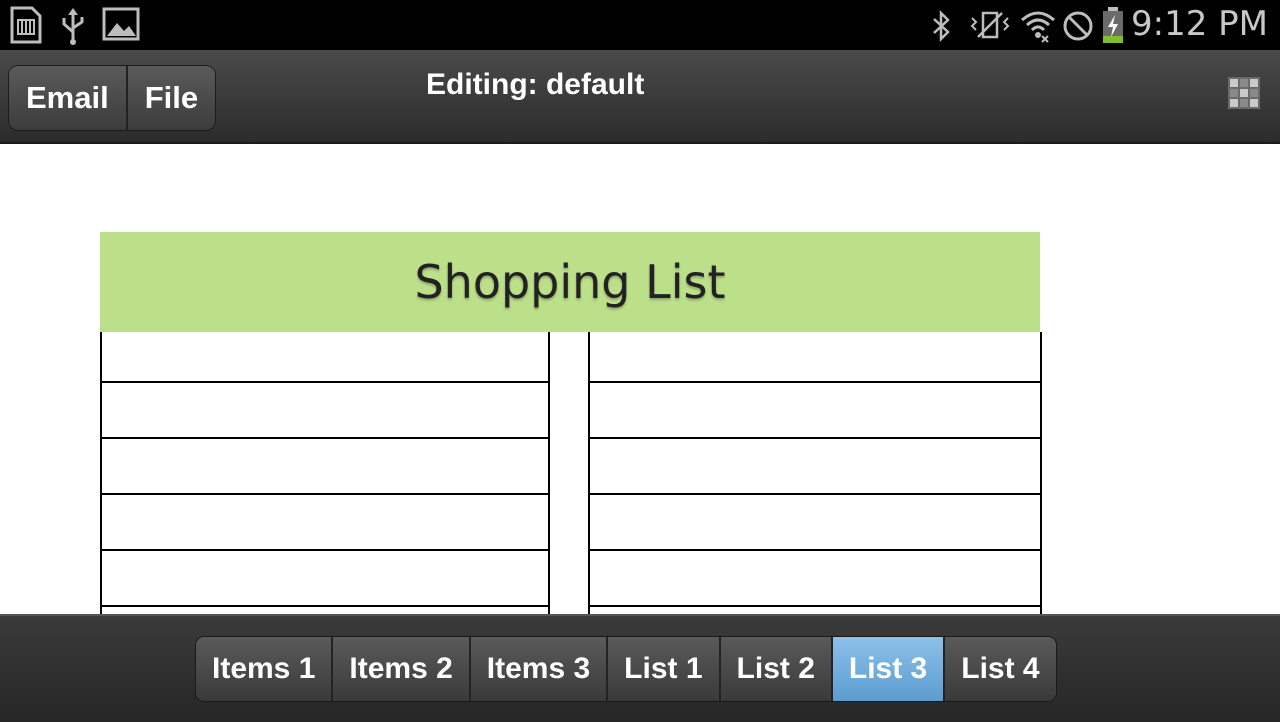  I want to click on battery-charging-icon, so click(1113, 27).